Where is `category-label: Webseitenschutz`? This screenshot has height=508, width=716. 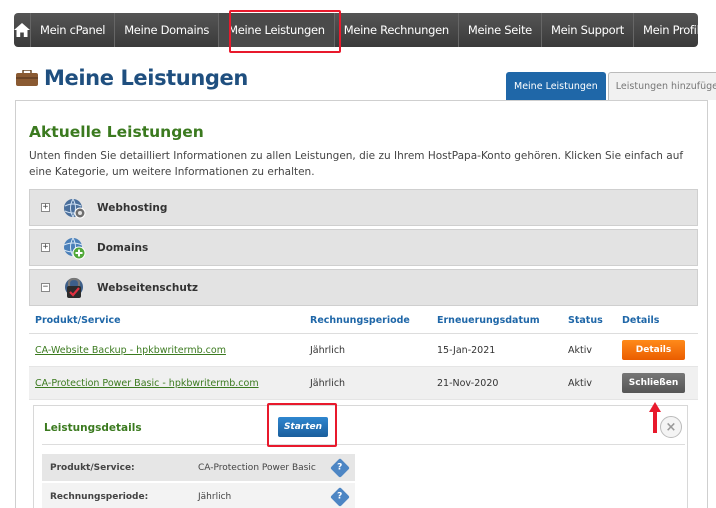 category-label: Webseitenschutz is located at coordinates (147, 287).